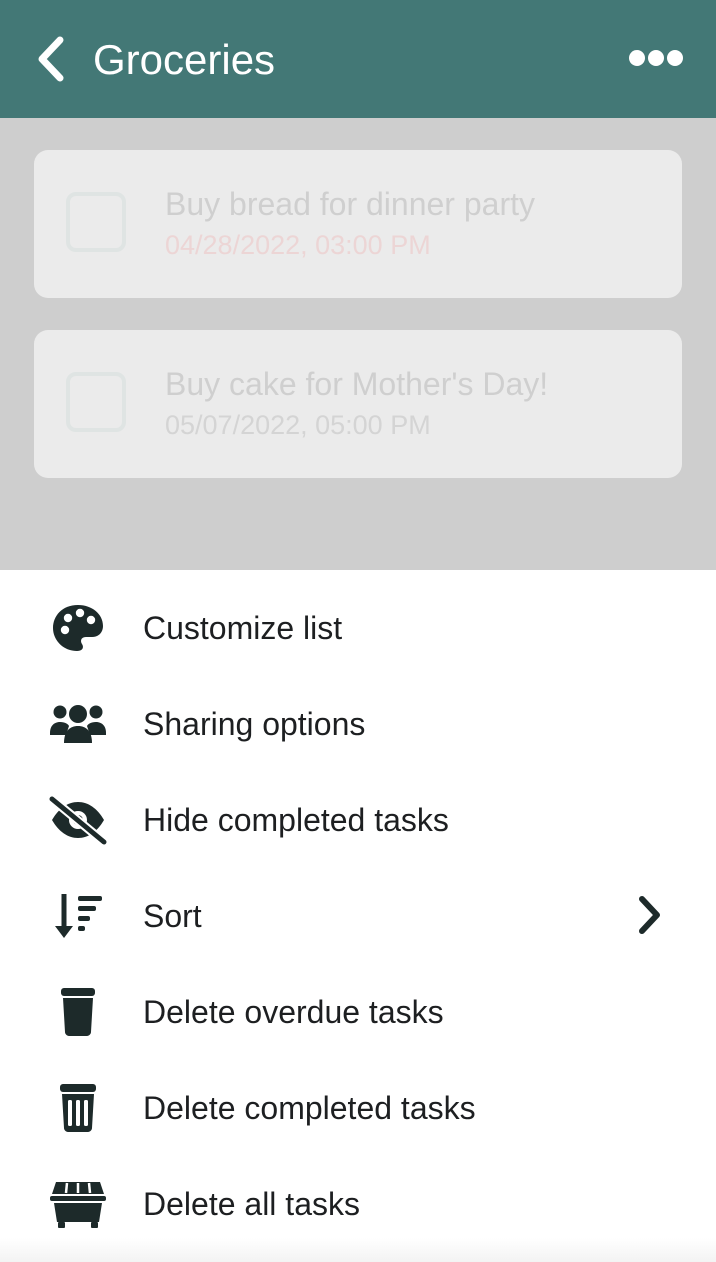 The height and width of the screenshot is (1262, 716). I want to click on menu-item-label: Delete all tasks, so click(251, 1204).